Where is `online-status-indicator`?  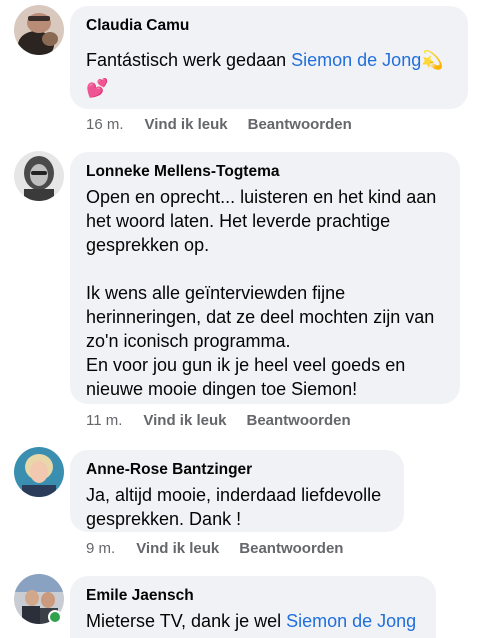
online-status-indicator is located at coordinates (55, 617).